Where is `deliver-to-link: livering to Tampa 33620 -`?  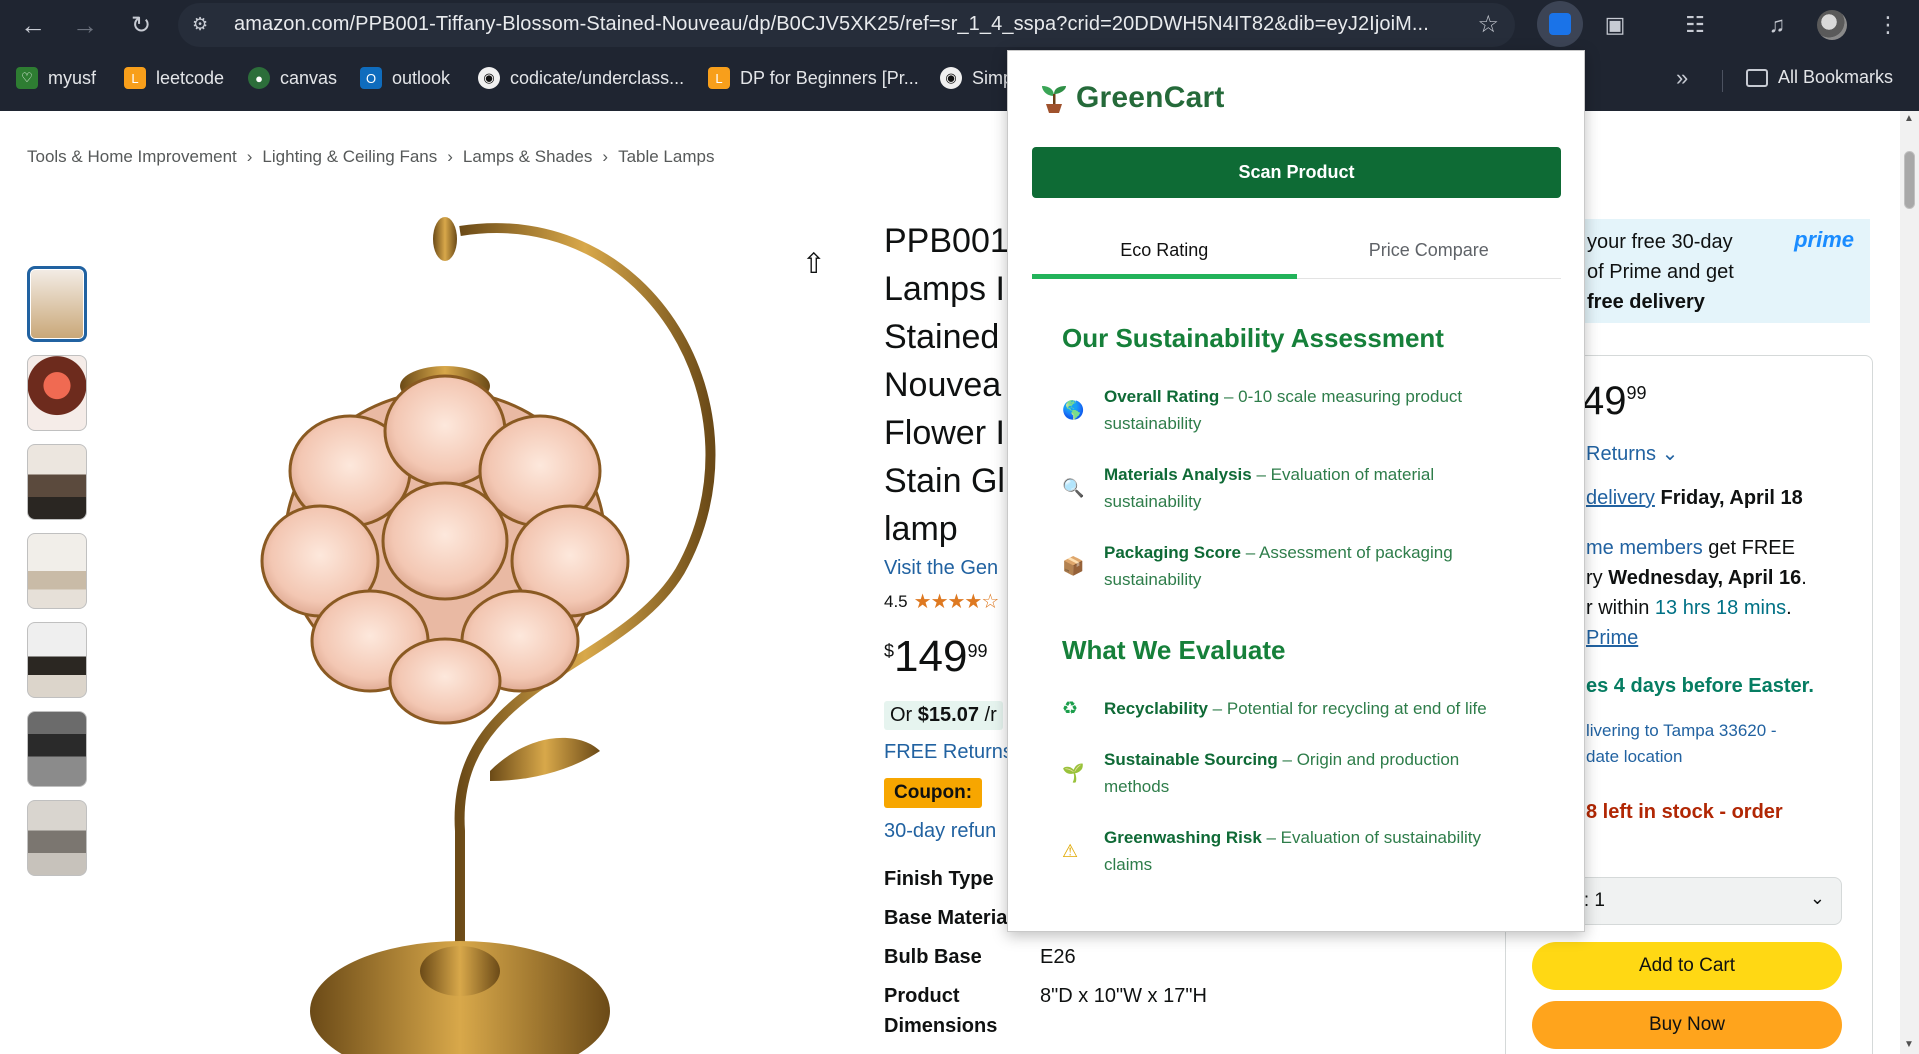 deliver-to-link: livering to Tampa 33620 - is located at coordinates (1681, 731).